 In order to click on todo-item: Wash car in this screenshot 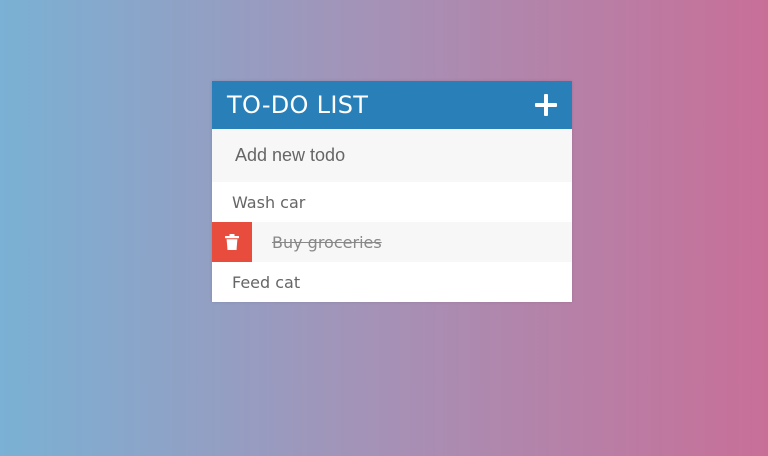, I will do `click(392, 202)`.